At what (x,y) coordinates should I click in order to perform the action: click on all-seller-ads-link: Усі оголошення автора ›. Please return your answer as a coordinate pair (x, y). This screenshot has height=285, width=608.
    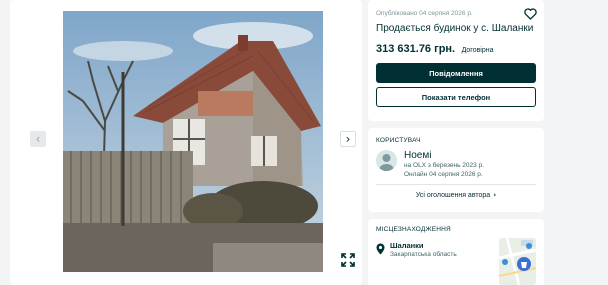
    Looking at the image, I should click on (456, 195).